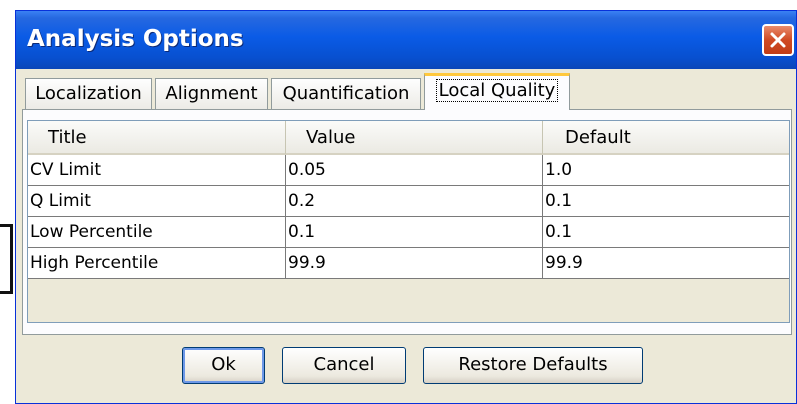 Image resolution: width=797 pixels, height=404 pixels. I want to click on cancel-button: Cancel, so click(344, 365).